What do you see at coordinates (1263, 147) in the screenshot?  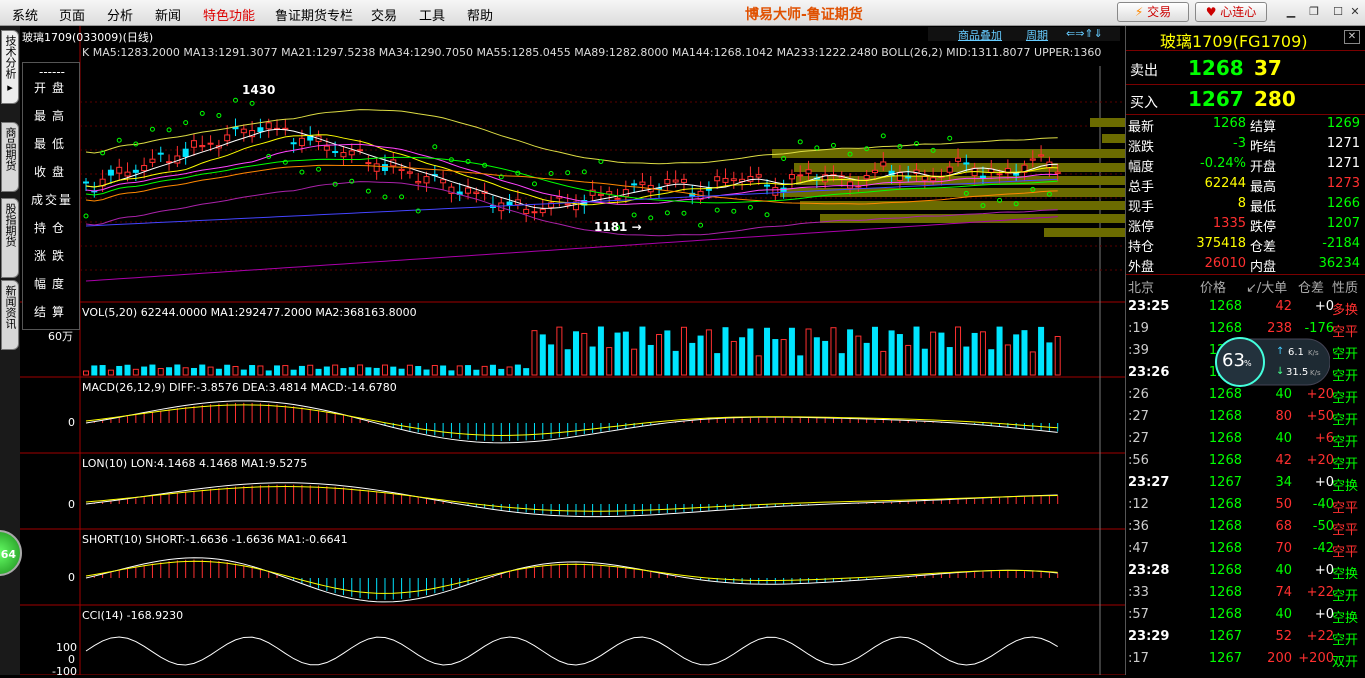 I see `stat-label: 昨结` at bounding box center [1263, 147].